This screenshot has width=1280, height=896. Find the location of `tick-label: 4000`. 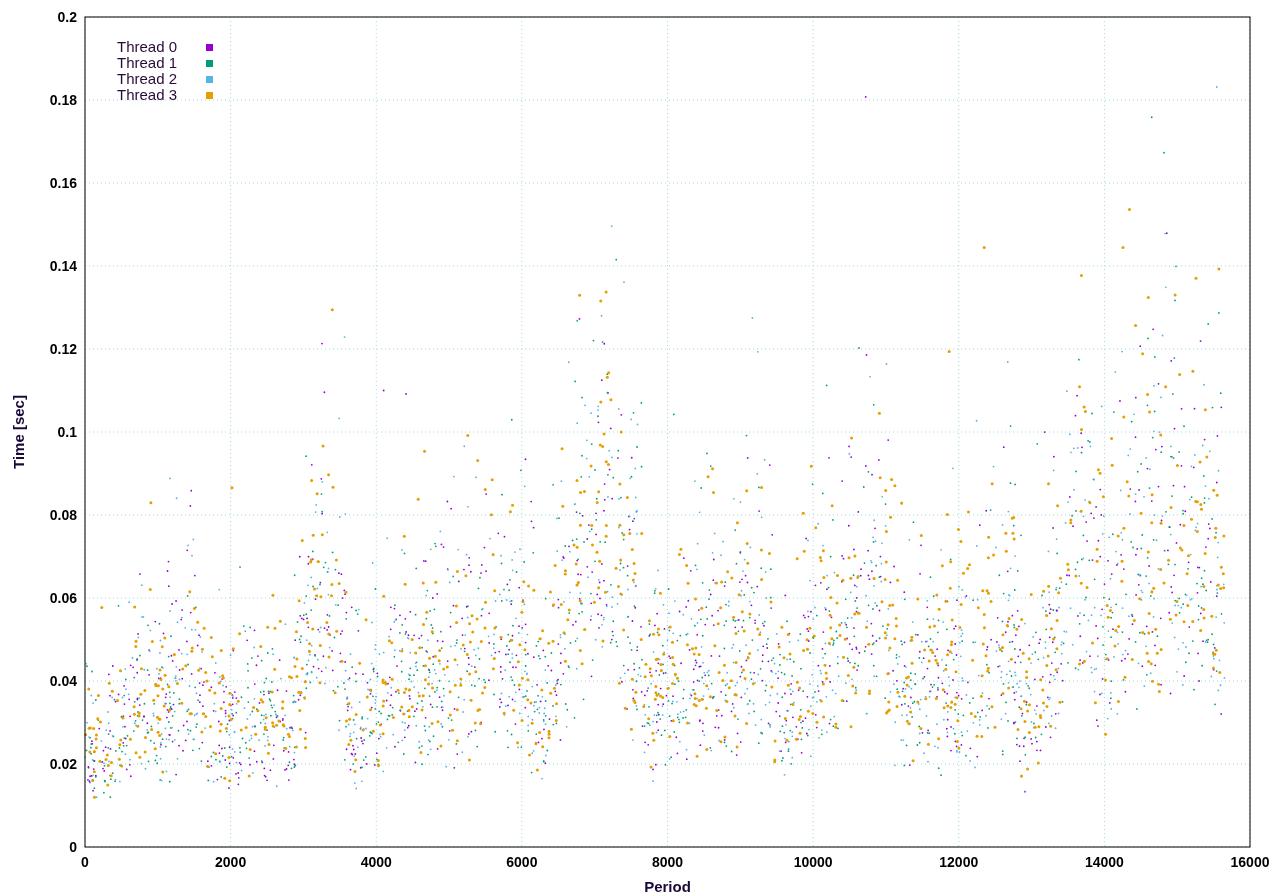

tick-label: 4000 is located at coordinates (376, 862).